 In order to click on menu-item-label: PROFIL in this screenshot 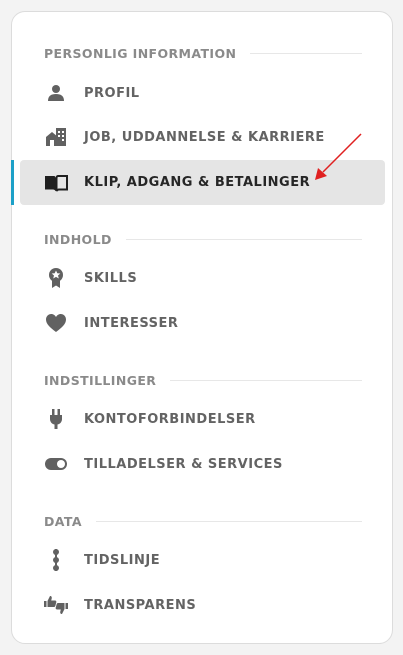, I will do `click(112, 93)`.